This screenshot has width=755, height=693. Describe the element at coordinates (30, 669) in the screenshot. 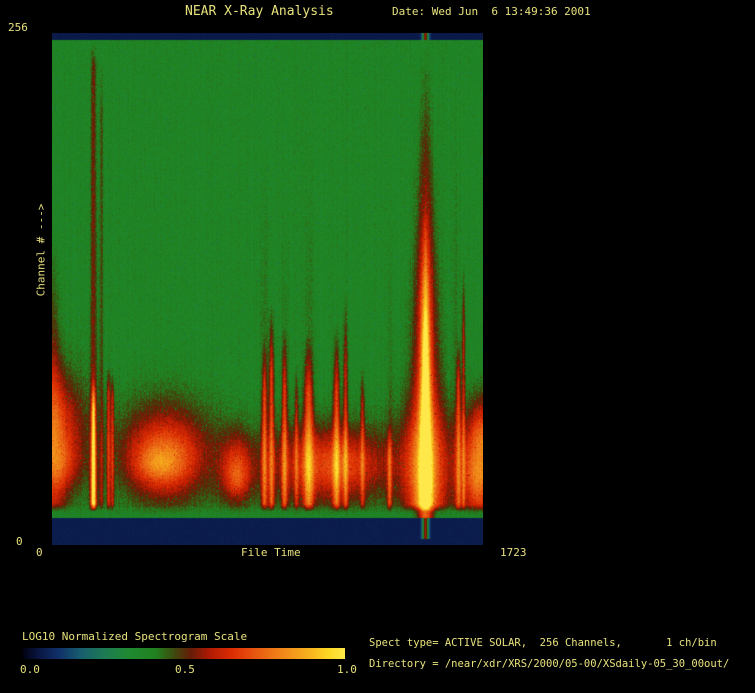

I see `colorbar-tick-min: 0.0` at that location.